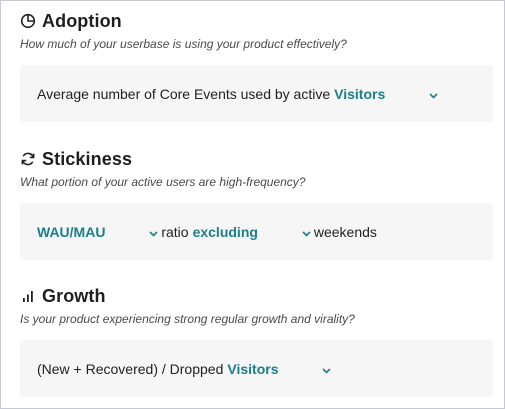 This screenshot has width=505, height=409. Describe the element at coordinates (130, 368) in the screenshot. I see `growth-sentence-text: (New + Recovered) / Dropped` at that location.